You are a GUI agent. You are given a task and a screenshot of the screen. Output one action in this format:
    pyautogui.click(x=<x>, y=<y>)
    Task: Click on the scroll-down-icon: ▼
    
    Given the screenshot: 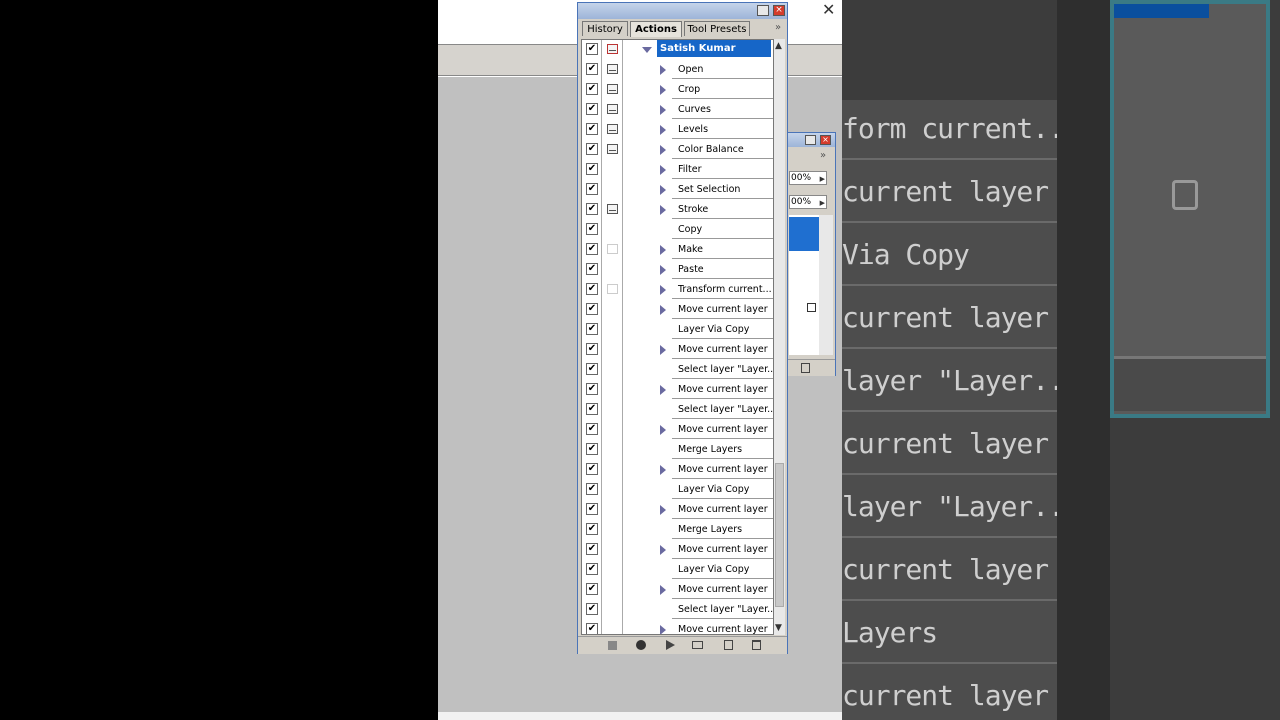 What is the action you would take?
    pyautogui.click(x=778, y=628)
    